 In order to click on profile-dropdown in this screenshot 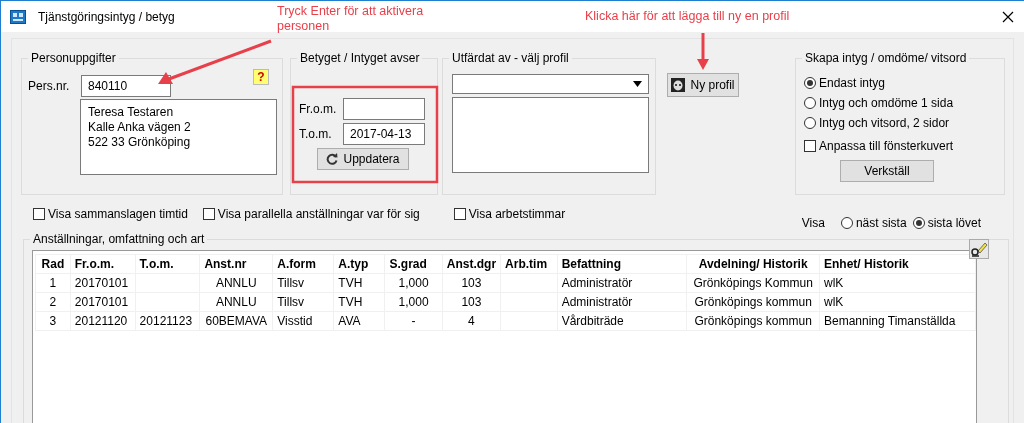, I will do `click(550, 84)`.